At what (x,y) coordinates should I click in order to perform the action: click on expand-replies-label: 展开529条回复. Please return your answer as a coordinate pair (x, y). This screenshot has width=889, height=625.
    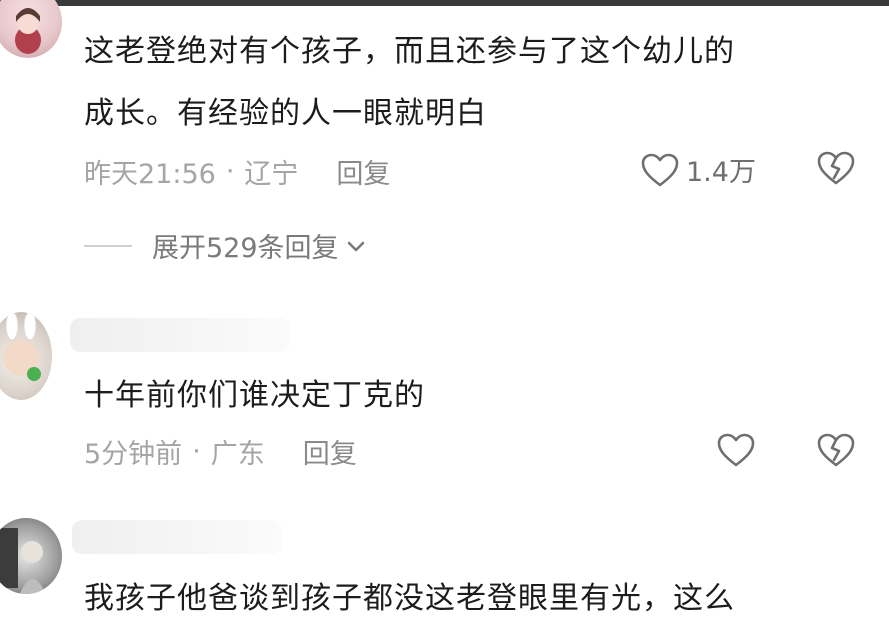
    Looking at the image, I should click on (245, 248).